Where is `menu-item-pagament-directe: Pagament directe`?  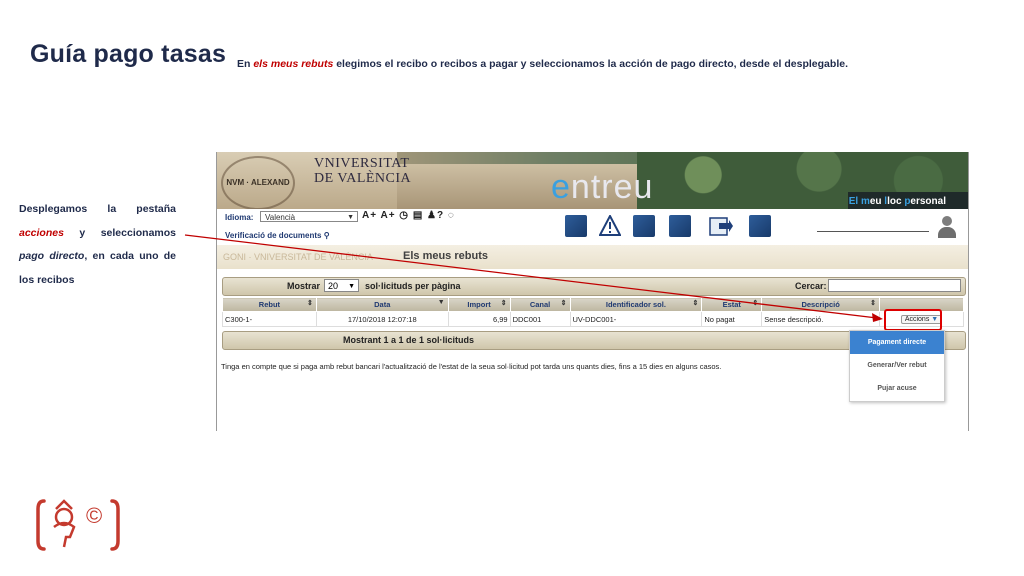
menu-item-pagament-directe: Pagament directe is located at coordinates (897, 342).